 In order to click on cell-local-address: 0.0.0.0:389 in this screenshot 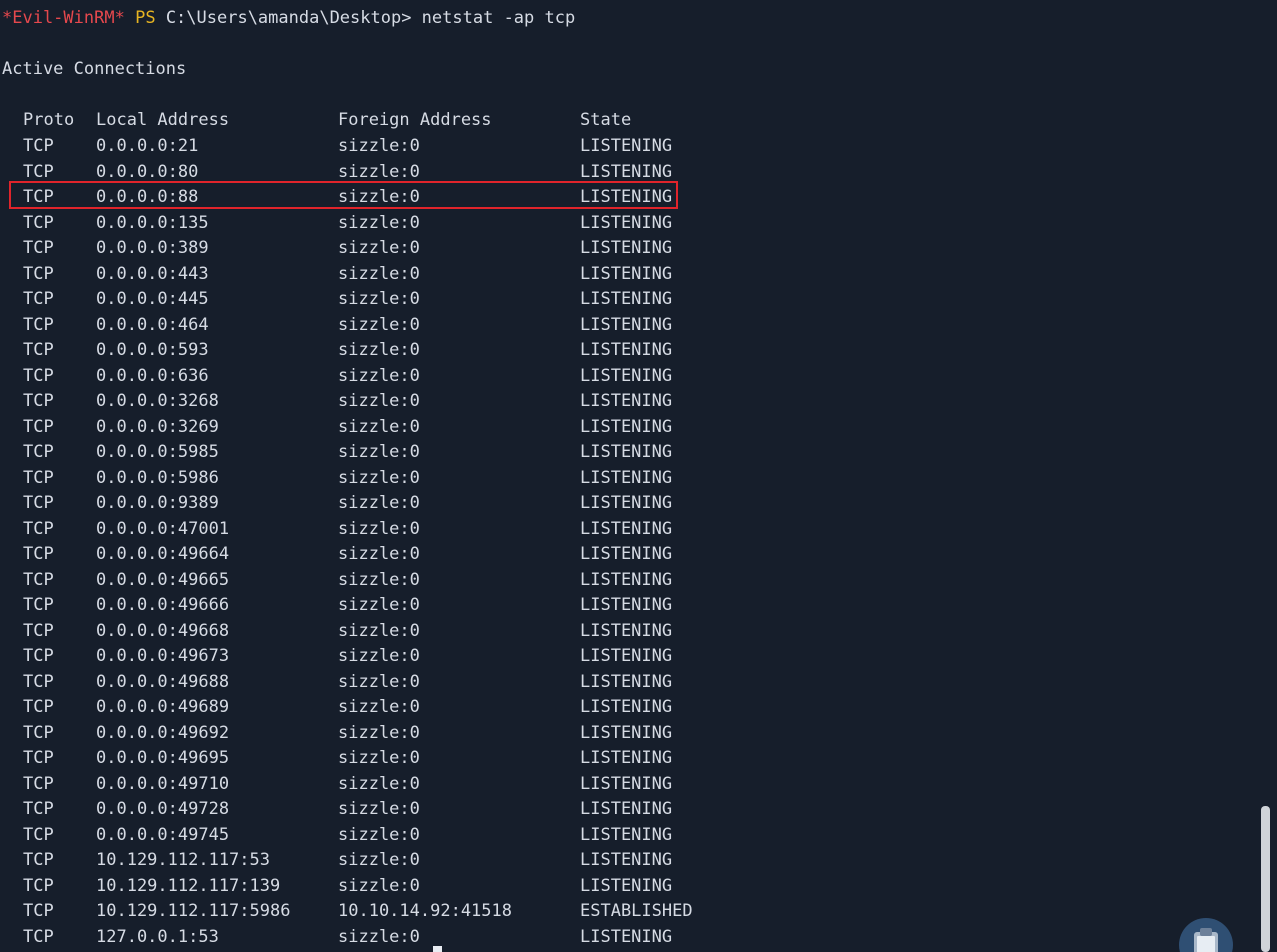, I will do `click(152, 248)`.